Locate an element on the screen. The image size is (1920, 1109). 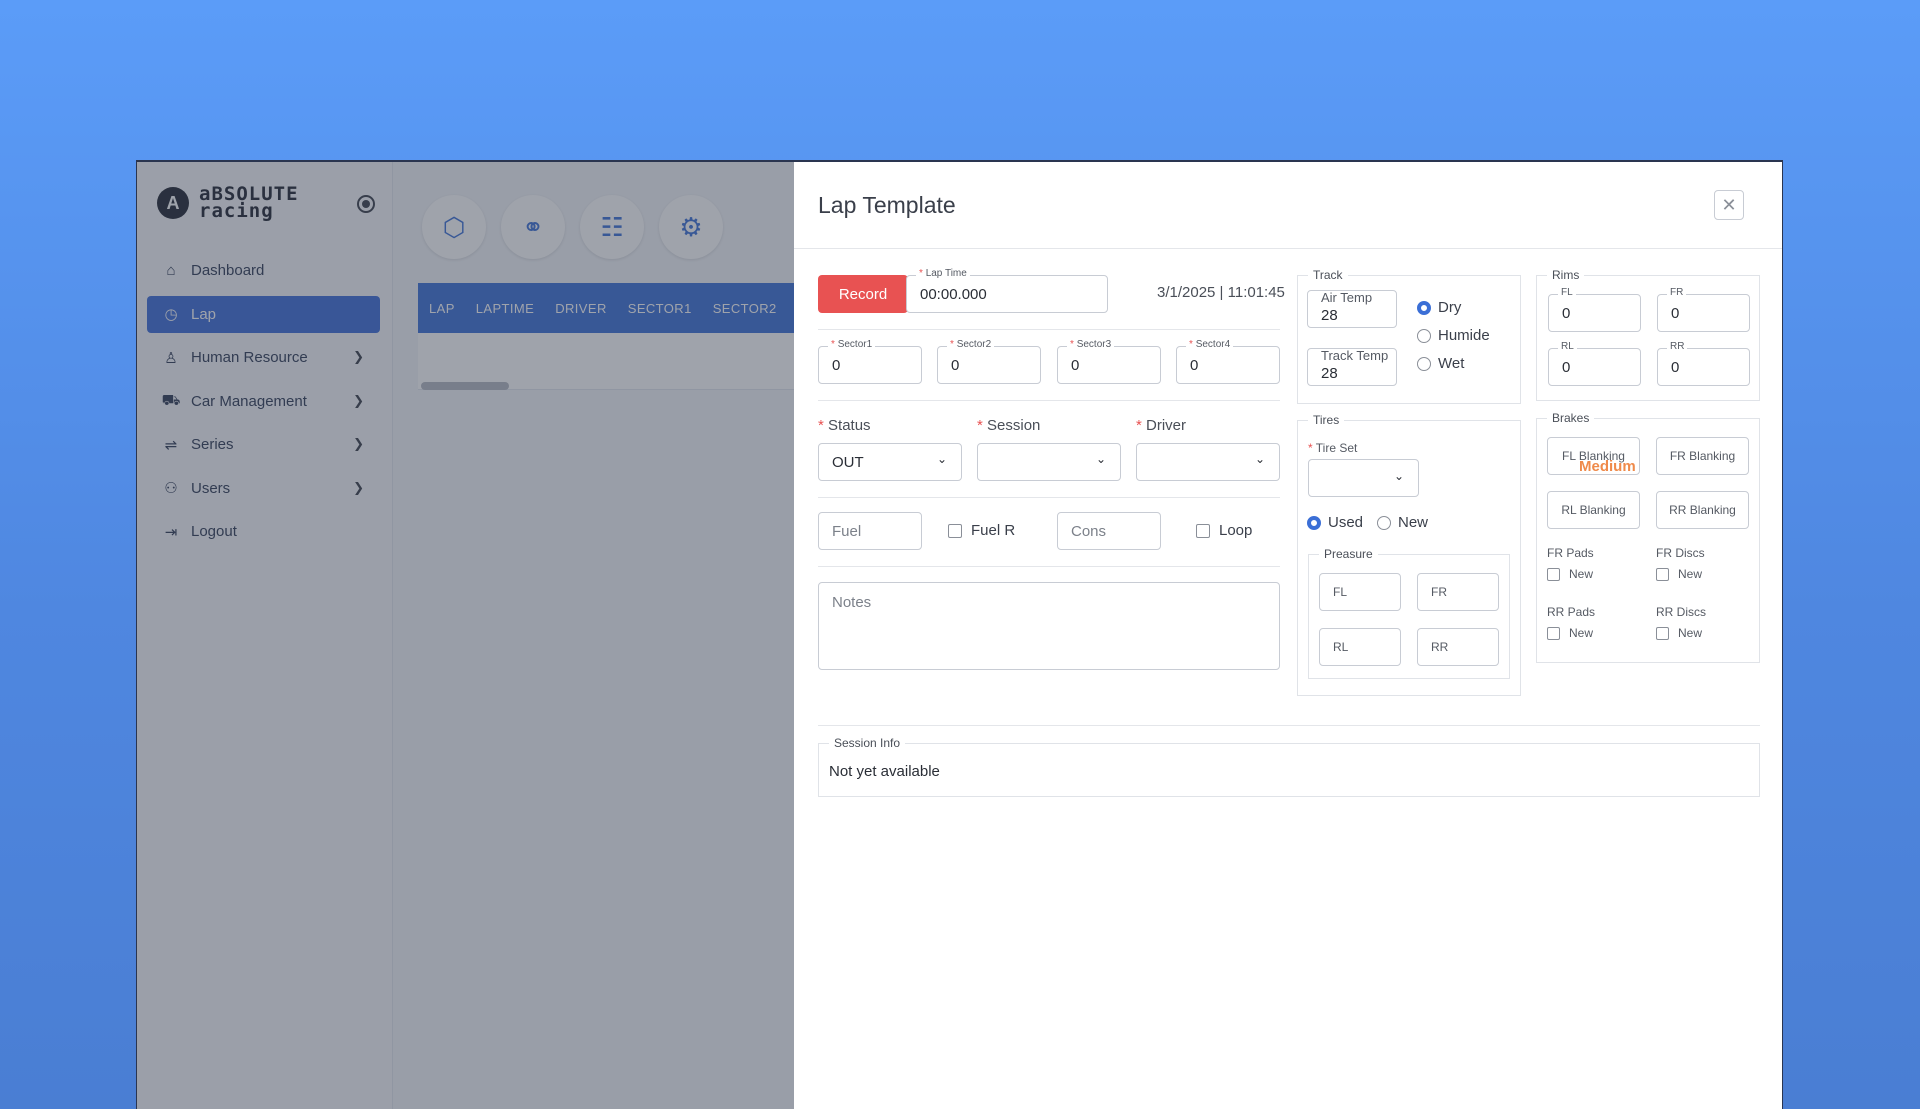
sector2-field: * Sector2 0 is located at coordinates (989, 361).